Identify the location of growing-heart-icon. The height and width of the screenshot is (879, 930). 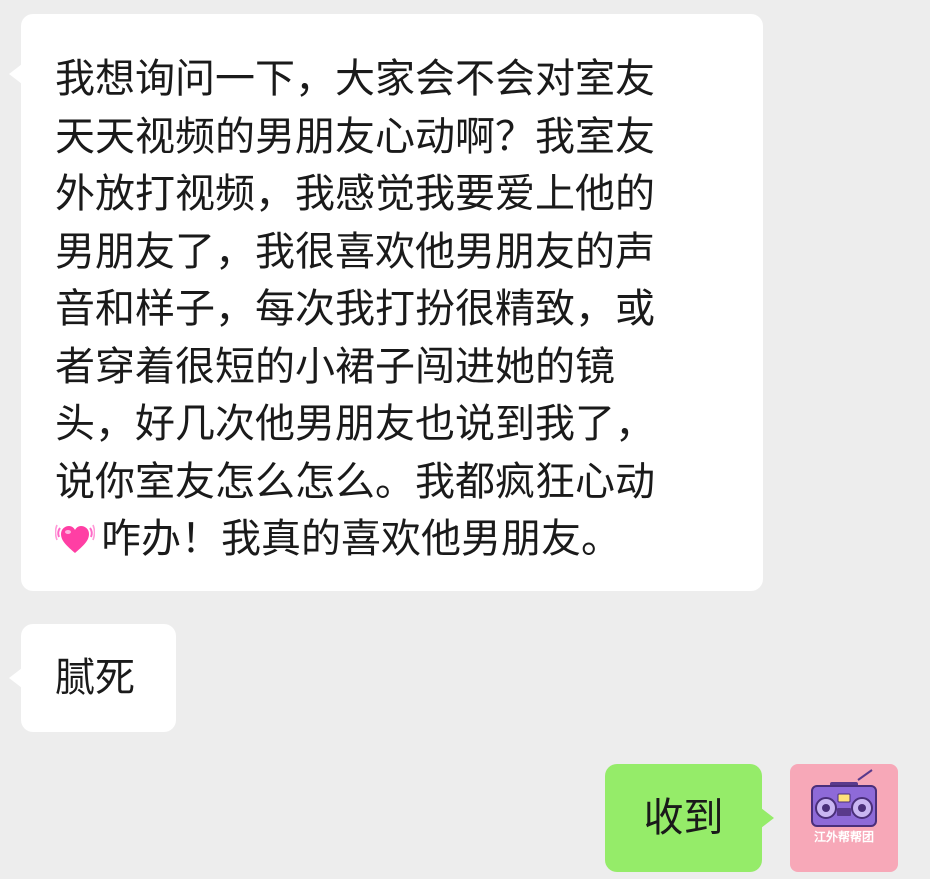
(75, 537).